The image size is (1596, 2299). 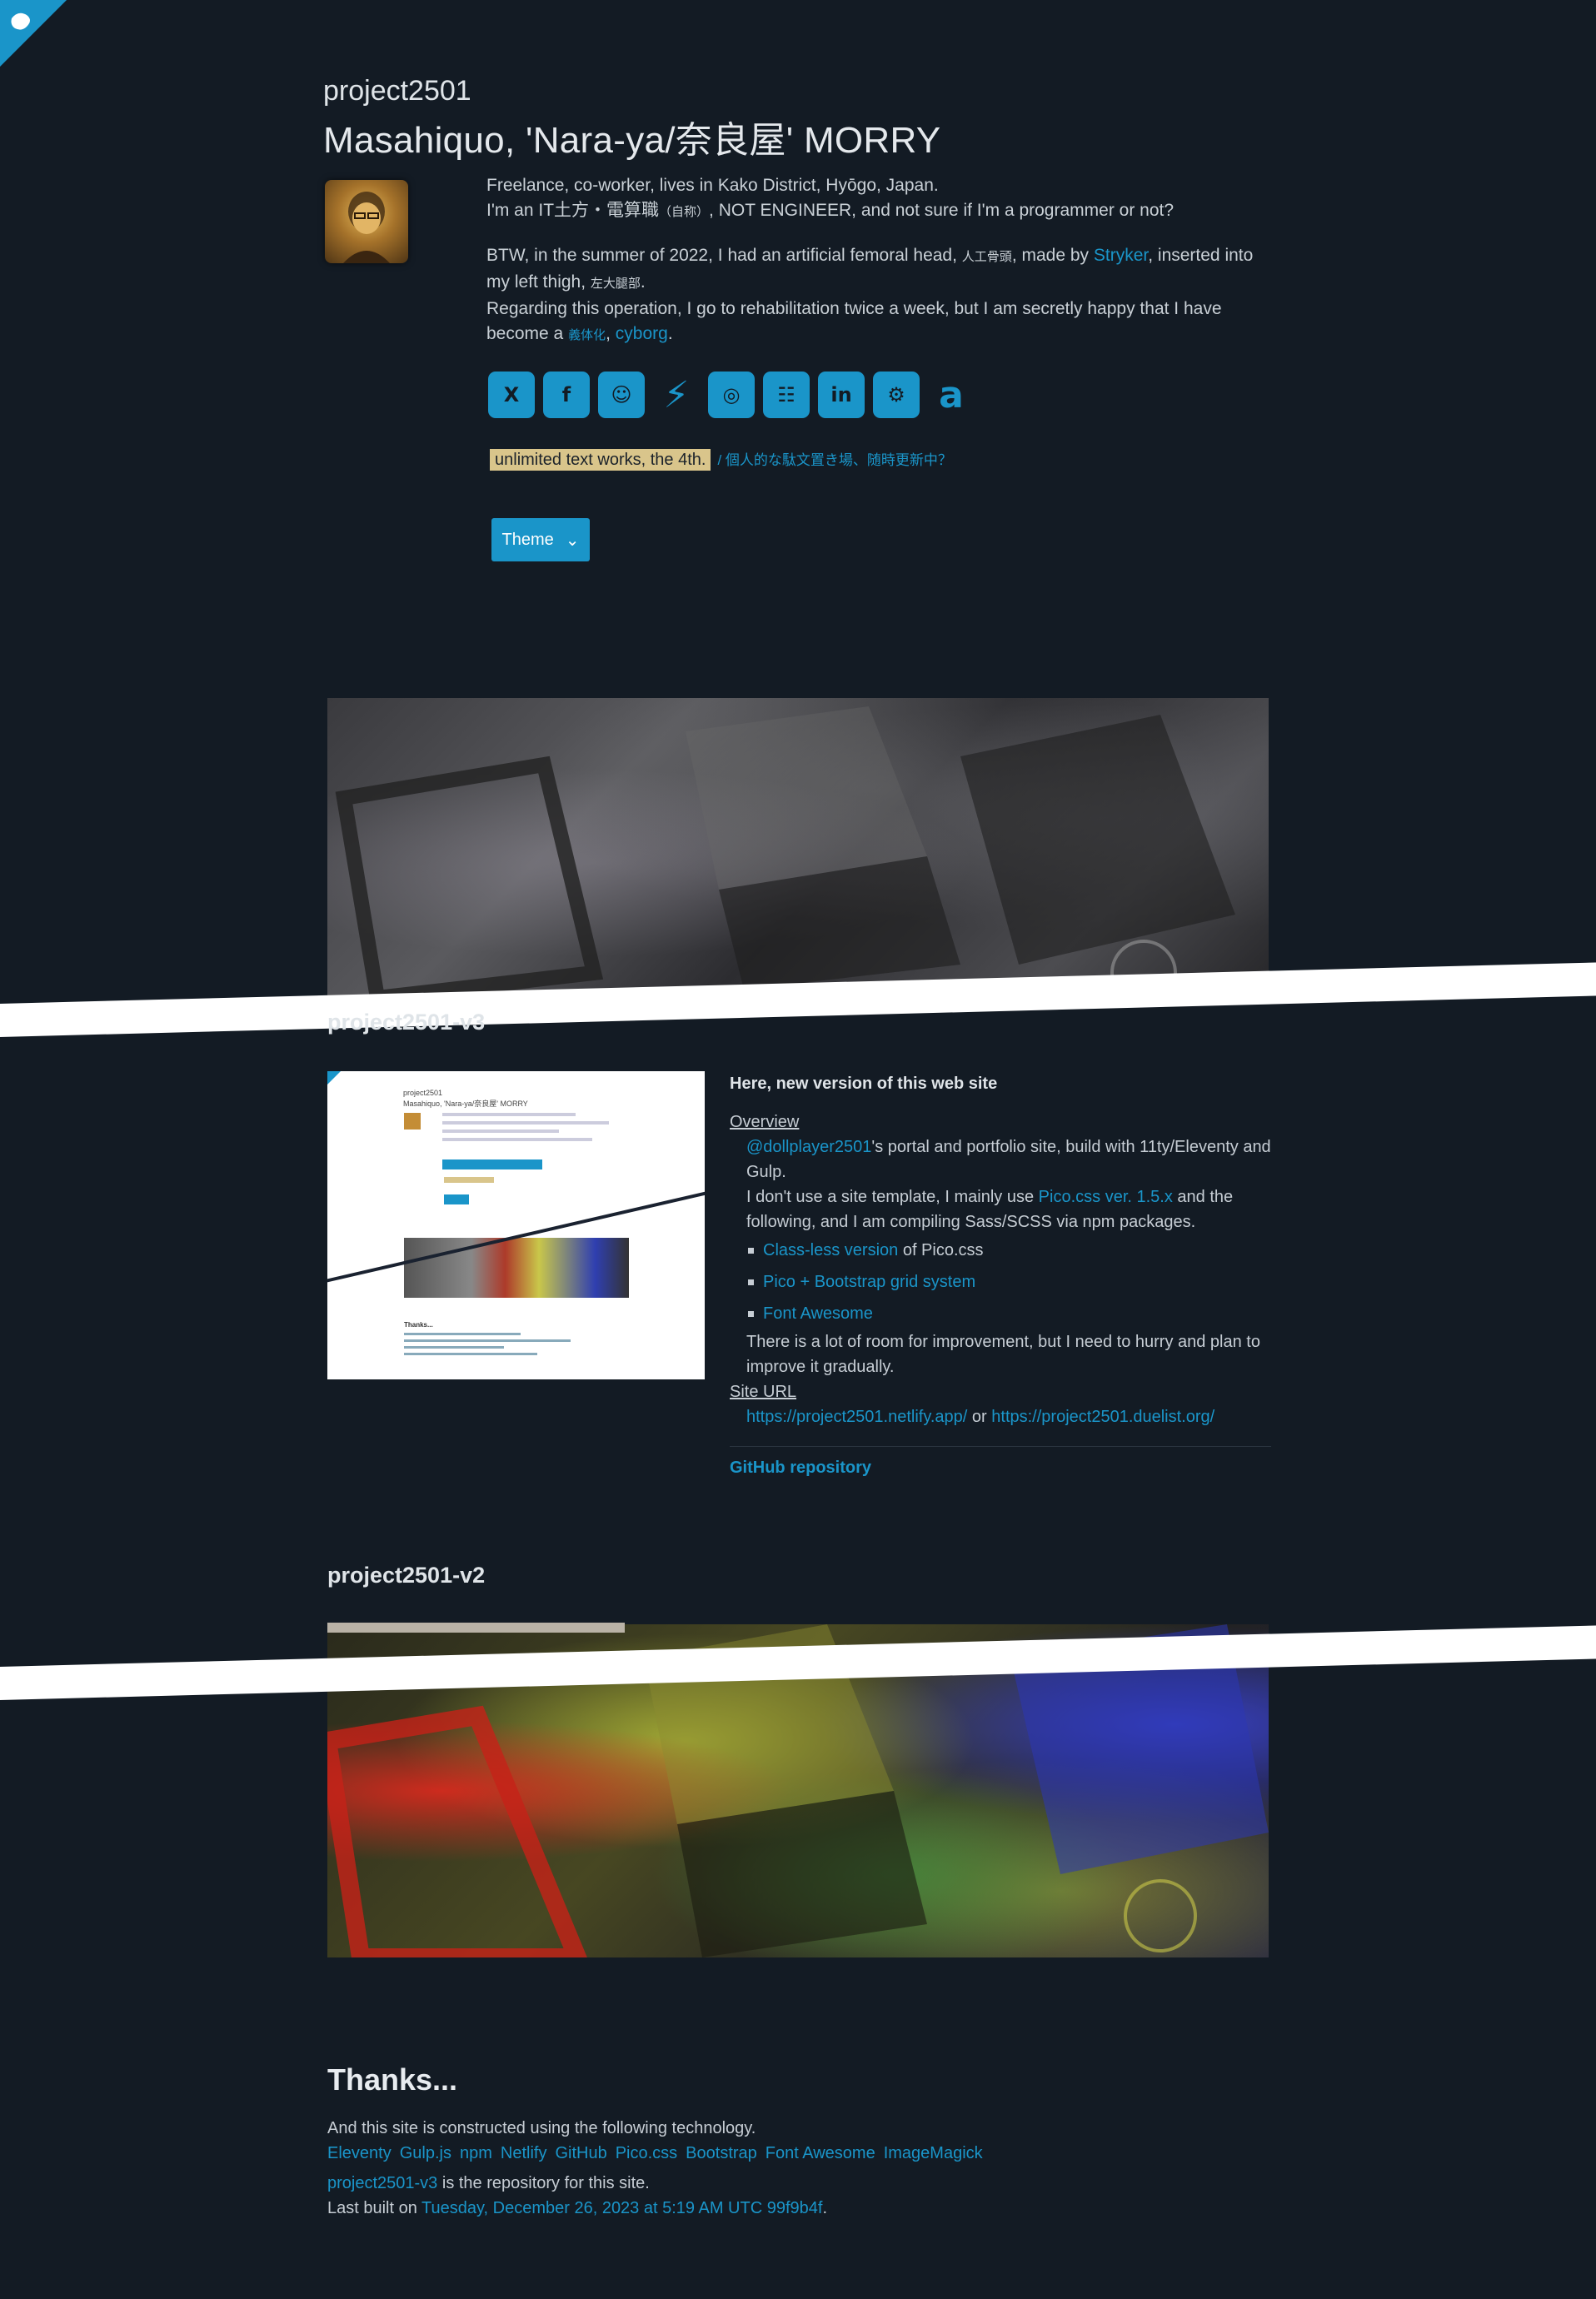 I want to click on picocss-link: Pico.css, so click(x=646, y=2153).